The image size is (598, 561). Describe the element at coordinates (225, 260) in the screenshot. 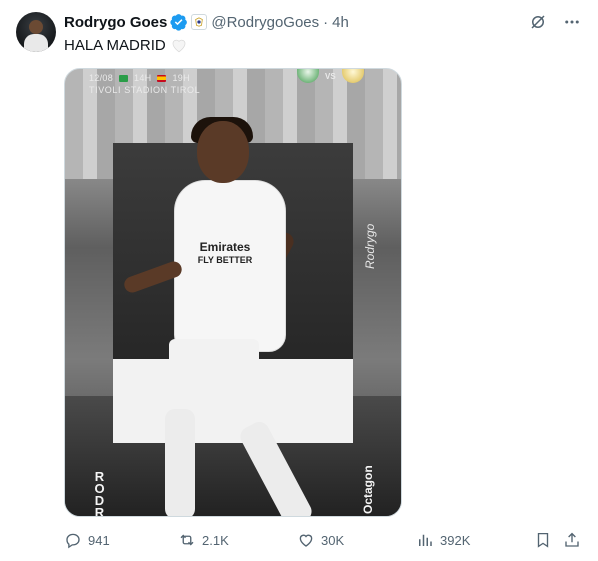

I see `sponsor-line-2: FLY BETTER` at that location.